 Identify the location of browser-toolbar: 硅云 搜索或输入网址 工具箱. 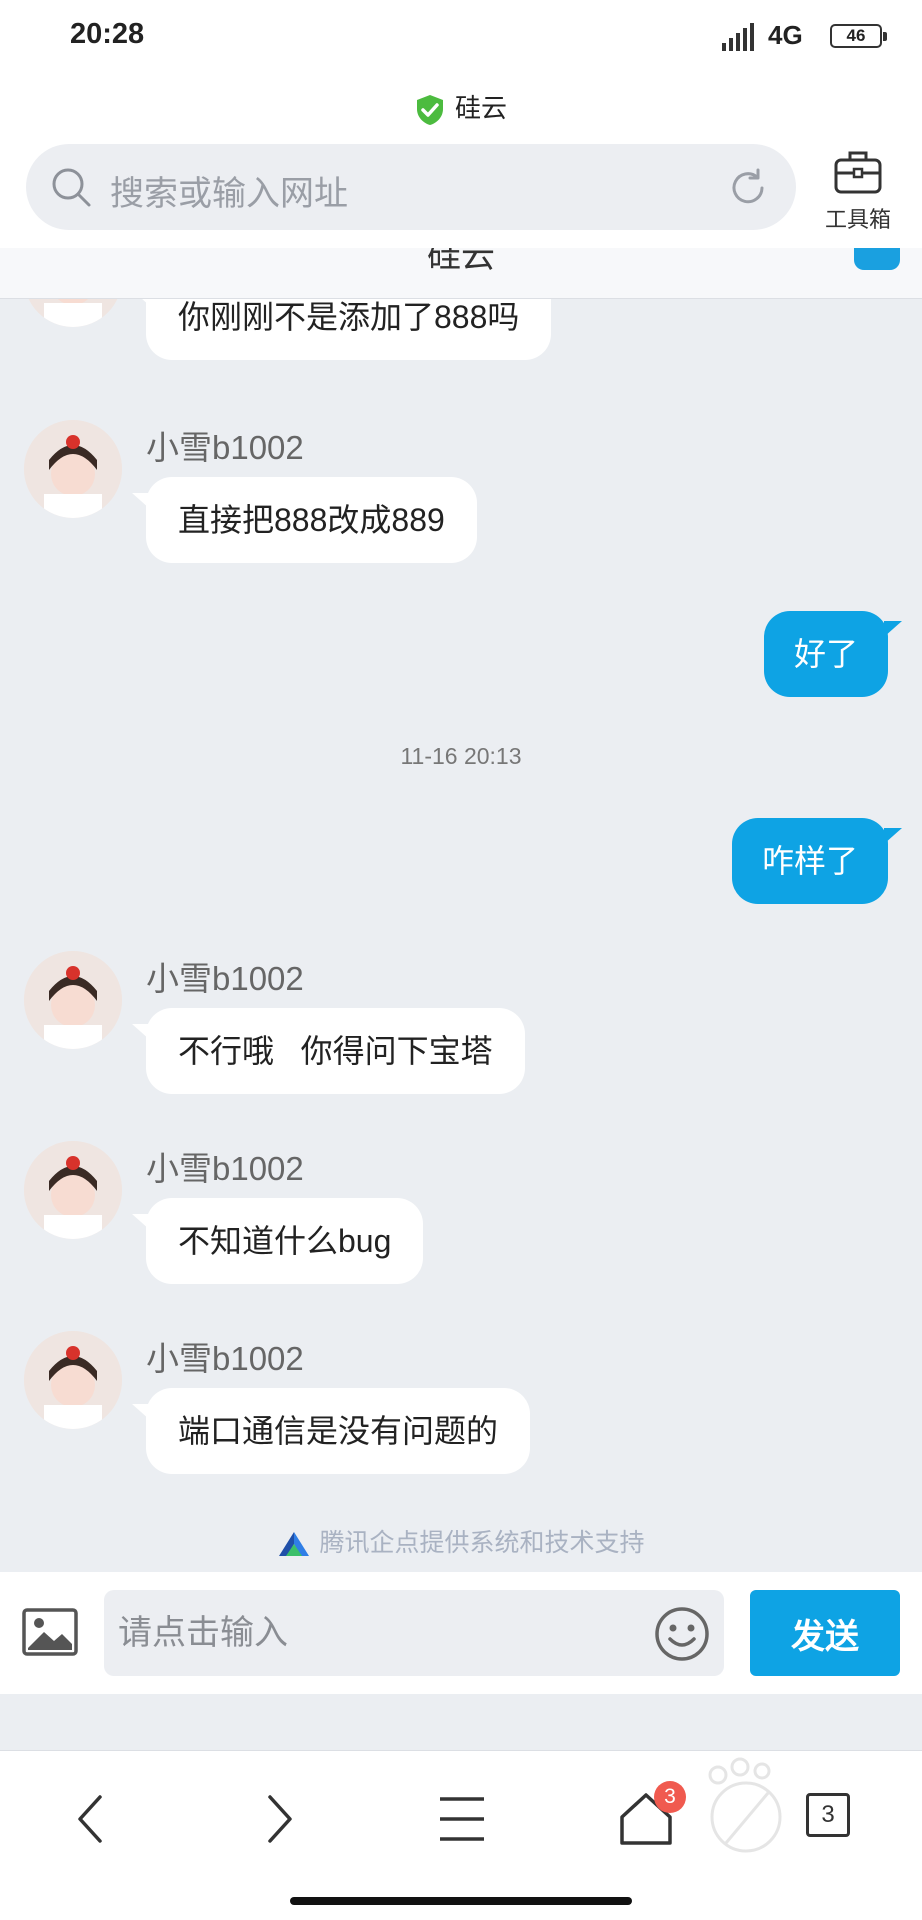
(461, 160).